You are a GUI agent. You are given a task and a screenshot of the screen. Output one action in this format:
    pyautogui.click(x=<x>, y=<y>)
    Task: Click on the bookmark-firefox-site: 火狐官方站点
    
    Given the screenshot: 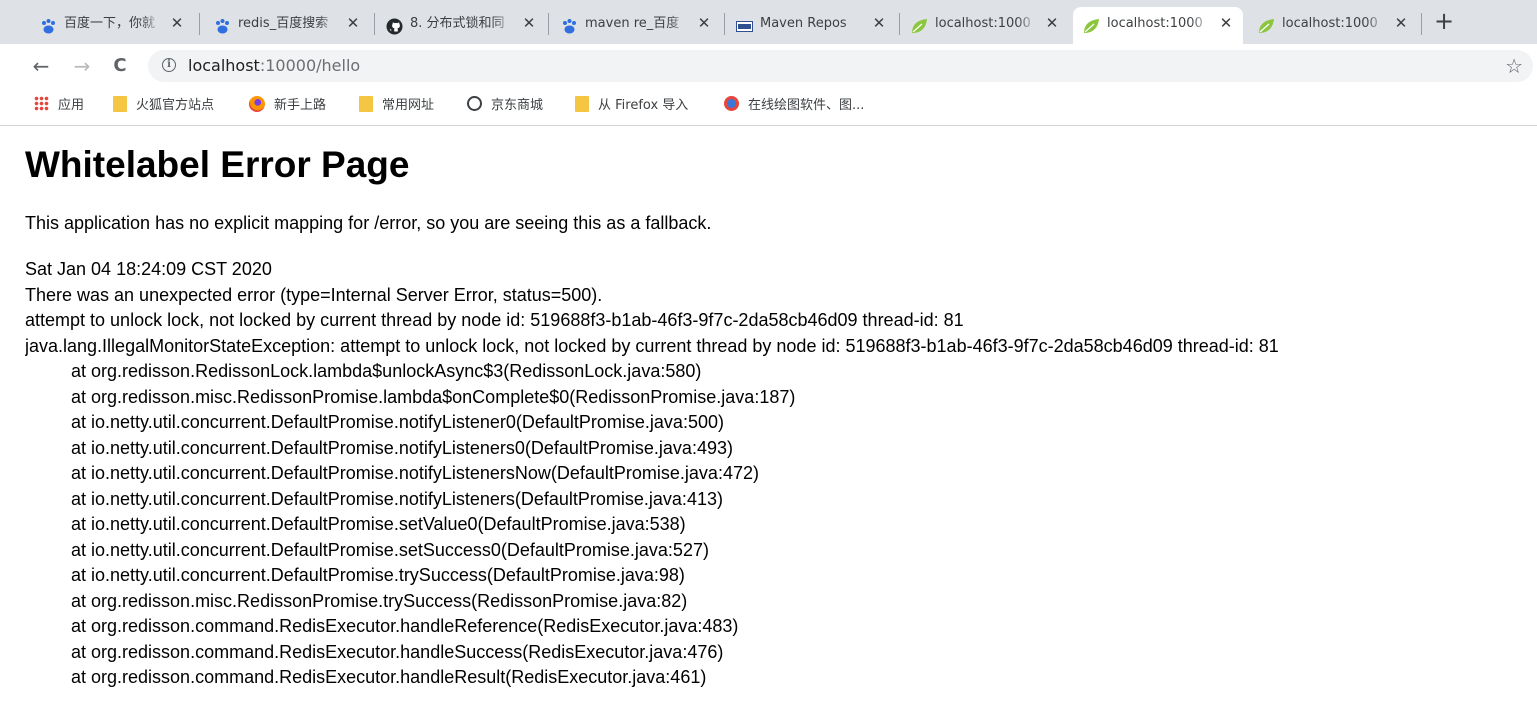 What is the action you would take?
    pyautogui.click(x=163, y=106)
    